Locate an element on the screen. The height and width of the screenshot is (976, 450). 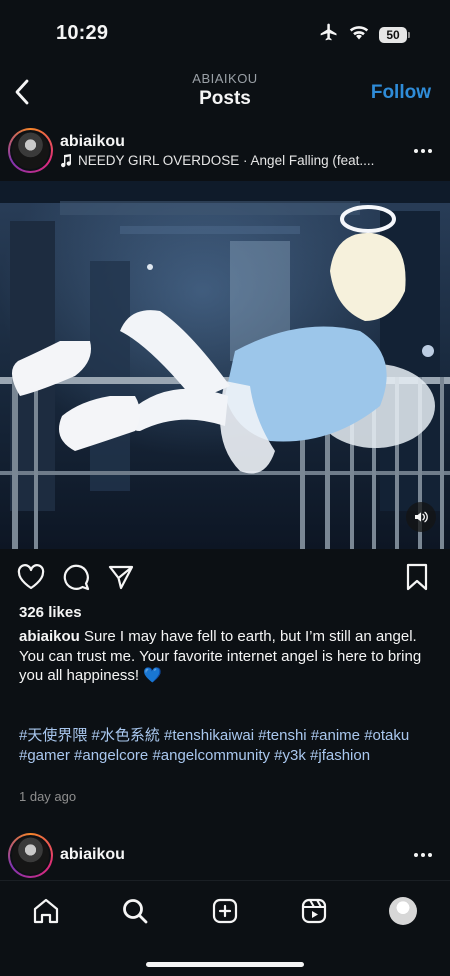
nav-reels is located at coordinates (314, 911).